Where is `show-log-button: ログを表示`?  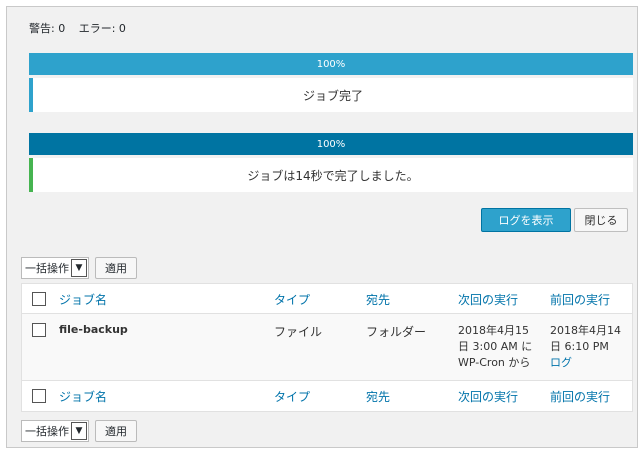
show-log-button: ログを表示 is located at coordinates (526, 220).